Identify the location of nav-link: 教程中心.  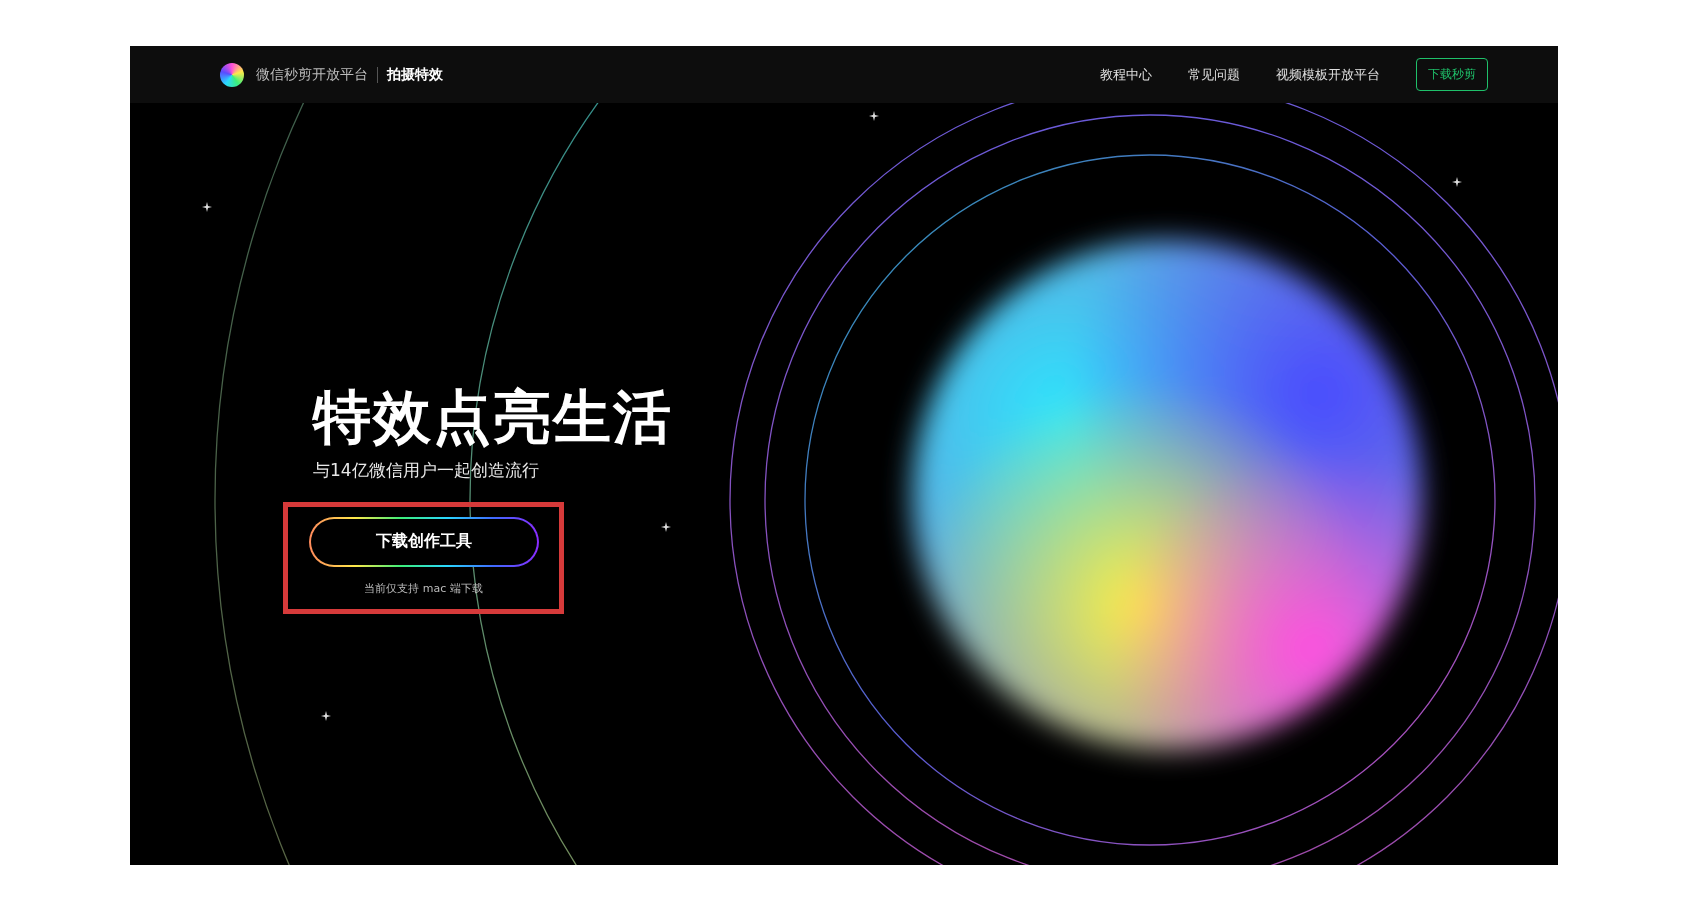
(1126, 74).